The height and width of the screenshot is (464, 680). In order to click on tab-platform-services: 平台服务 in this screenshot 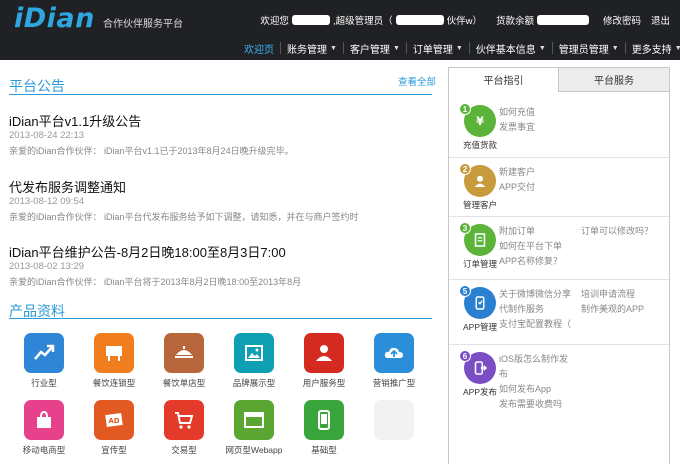, I will do `click(613, 80)`.